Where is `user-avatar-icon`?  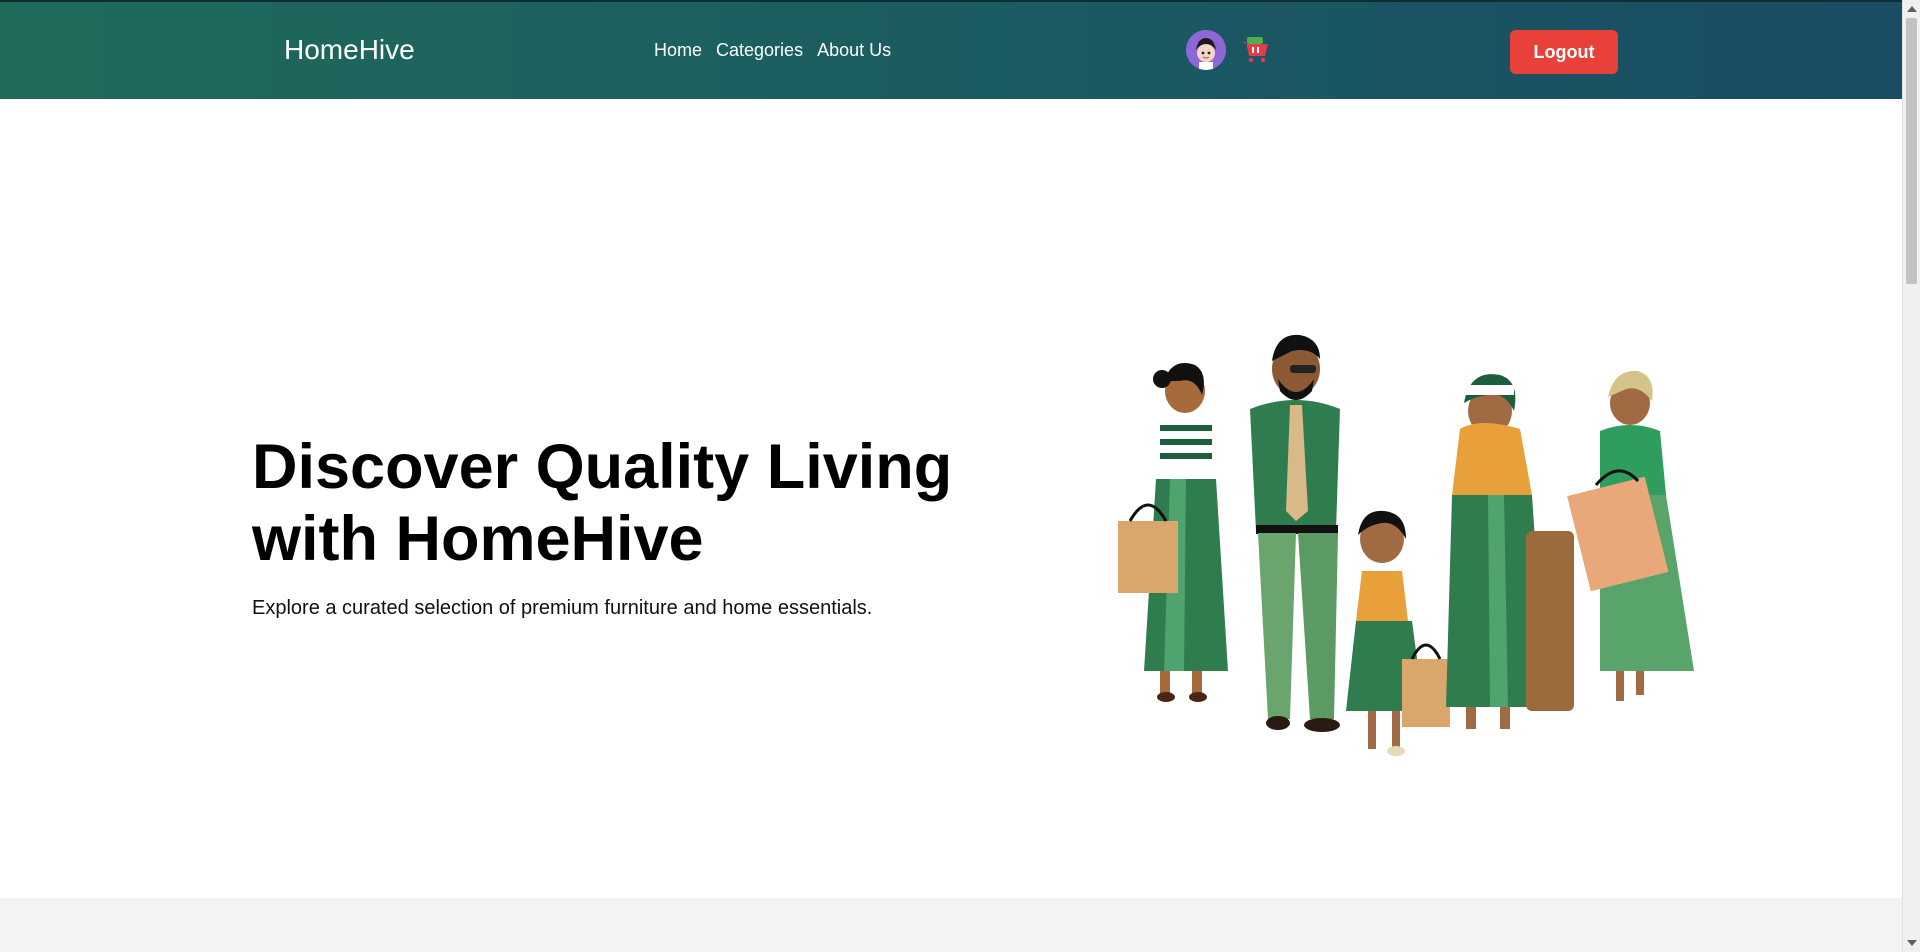 user-avatar-icon is located at coordinates (1206, 50).